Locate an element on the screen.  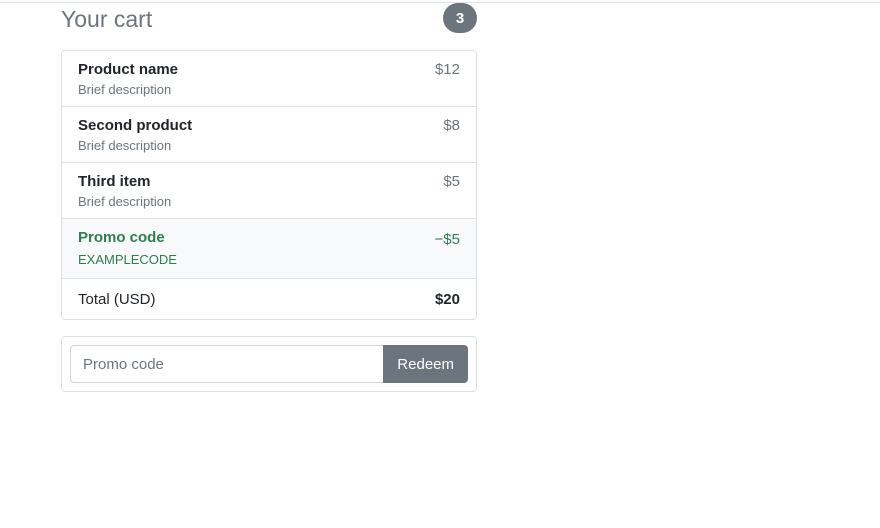
item-price: $8 is located at coordinates (451, 125).